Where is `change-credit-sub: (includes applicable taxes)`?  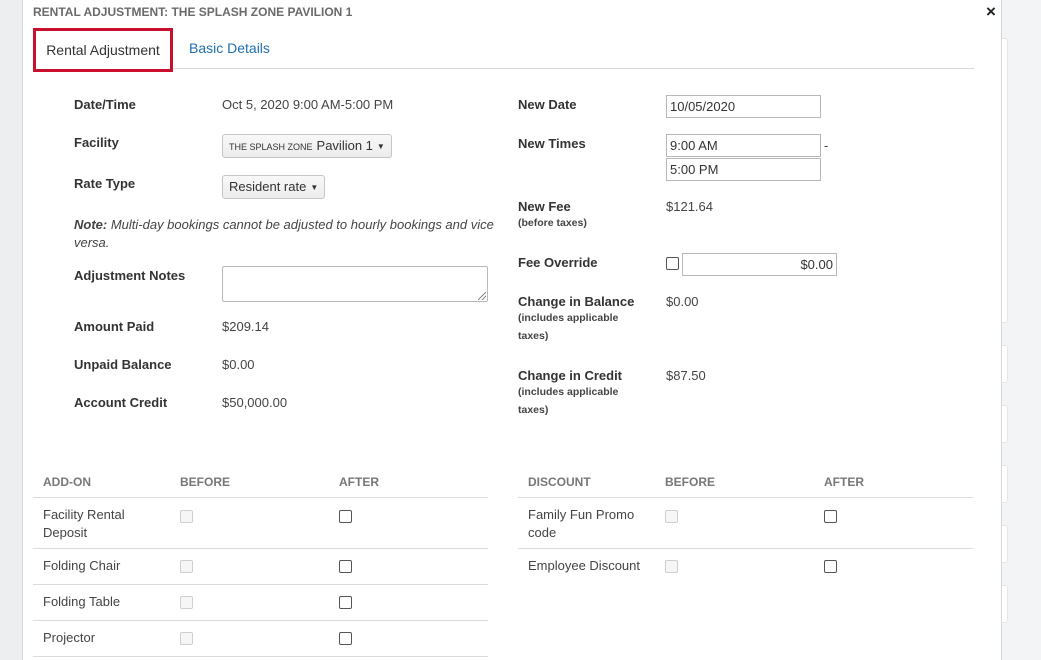 change-credit-sub: (includes applicable taxes) is located at coordinates (568, 401).